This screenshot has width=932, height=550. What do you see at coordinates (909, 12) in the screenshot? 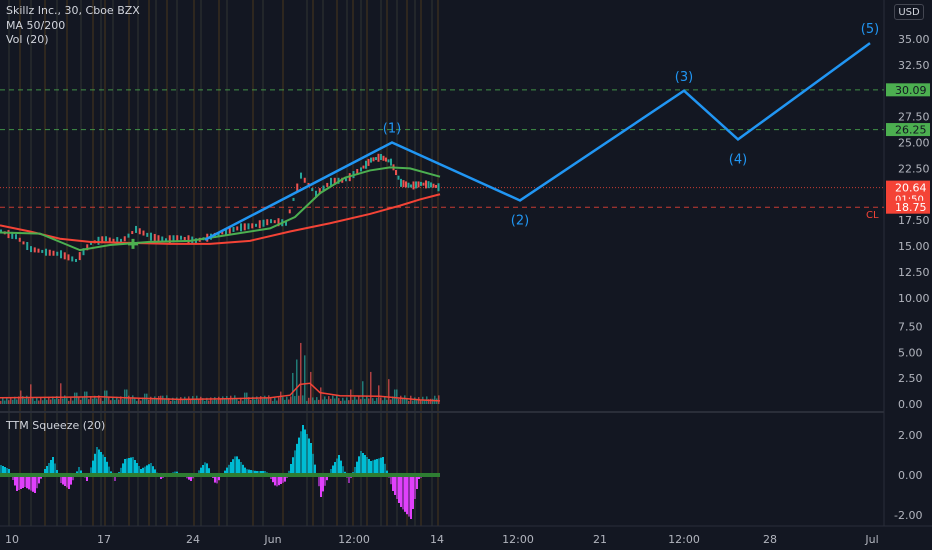
I see `currency-badge: USD` at bounding box center [909, 12].